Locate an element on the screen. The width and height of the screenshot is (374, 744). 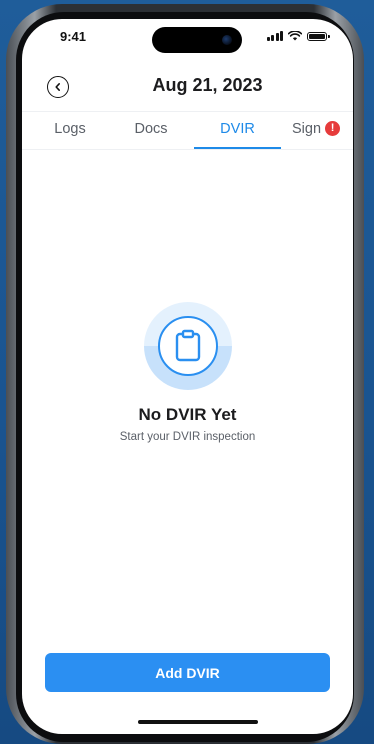
status-icons is located at coordinates (298, 36).